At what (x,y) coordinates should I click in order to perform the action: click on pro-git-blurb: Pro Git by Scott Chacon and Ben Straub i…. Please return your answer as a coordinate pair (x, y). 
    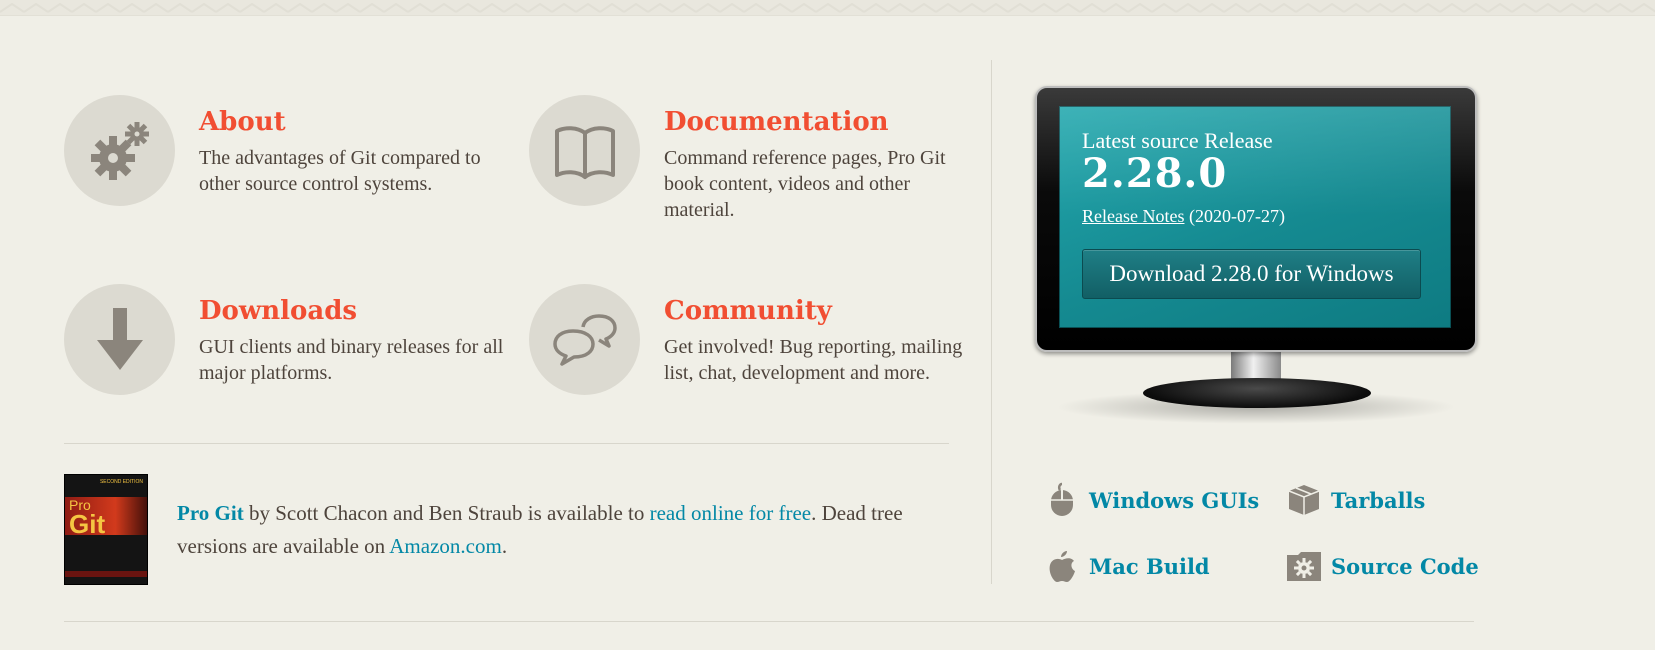
    Looking at the image, I should click on (567, 530).